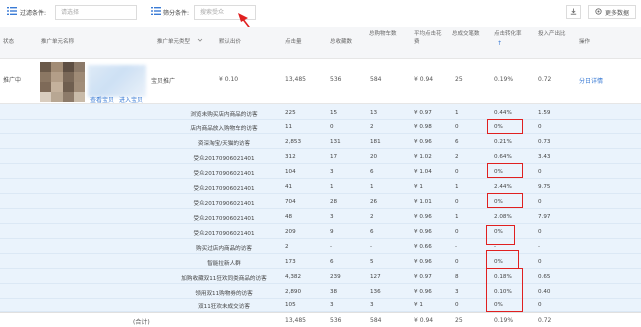 The image size is (641, 327). What do you see at coordinates (503, 187) in the screenshot?
I see `cvr: 2.44%` at bounding box center [503, 187].